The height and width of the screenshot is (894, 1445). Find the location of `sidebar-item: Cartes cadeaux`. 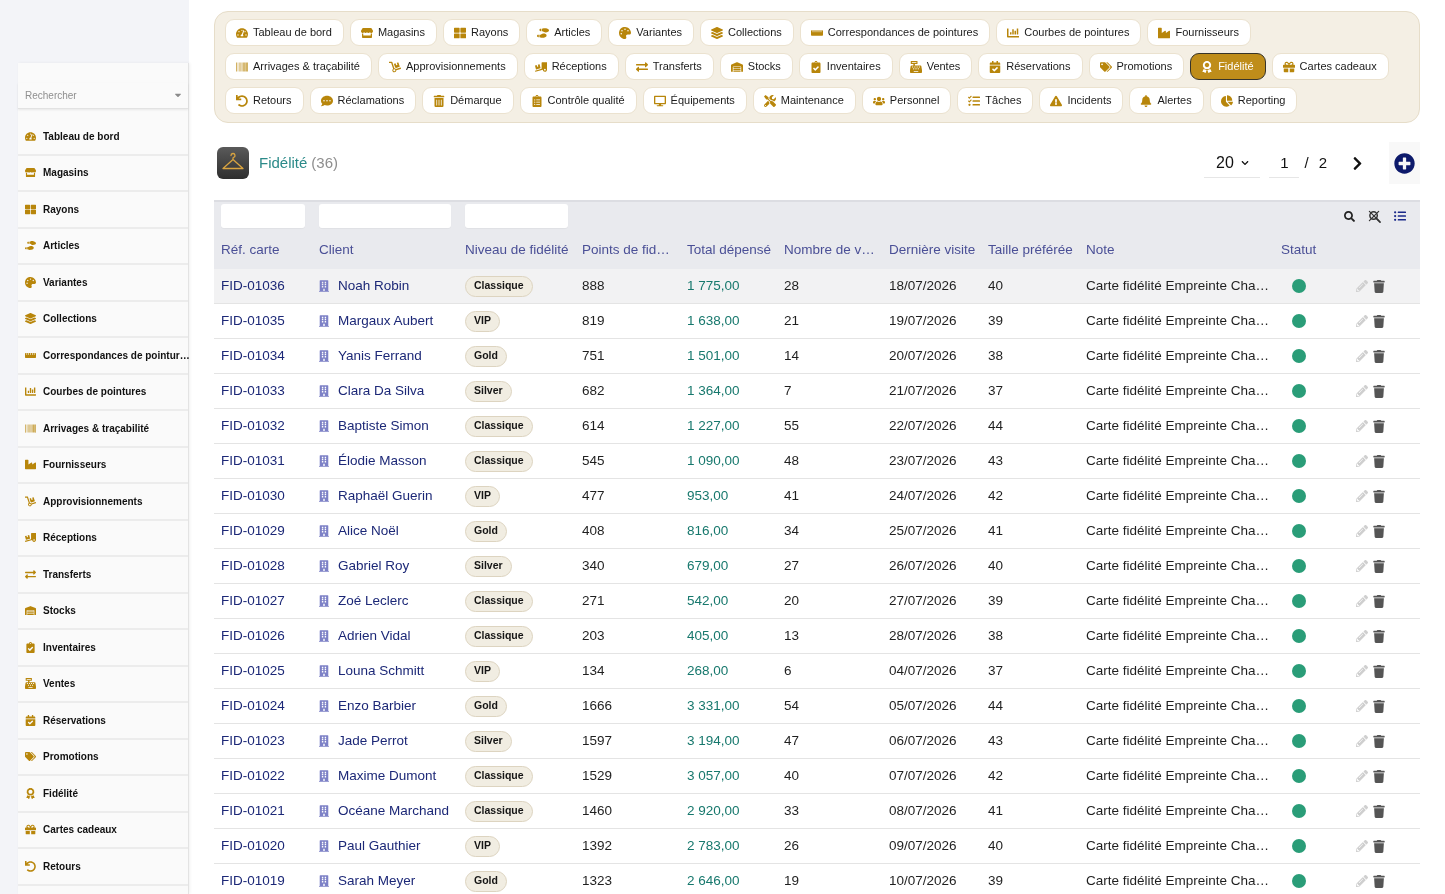

sidebar-item: Cartes cadeaux is located at coordinates (103, 830).